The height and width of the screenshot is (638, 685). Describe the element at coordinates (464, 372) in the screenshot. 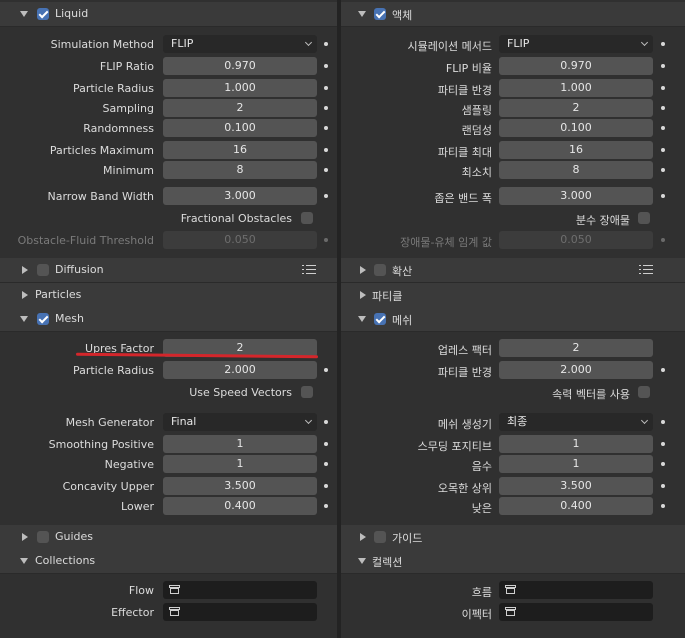

I see `mesh-particle-radius-label: 파티클 반경` at that location.